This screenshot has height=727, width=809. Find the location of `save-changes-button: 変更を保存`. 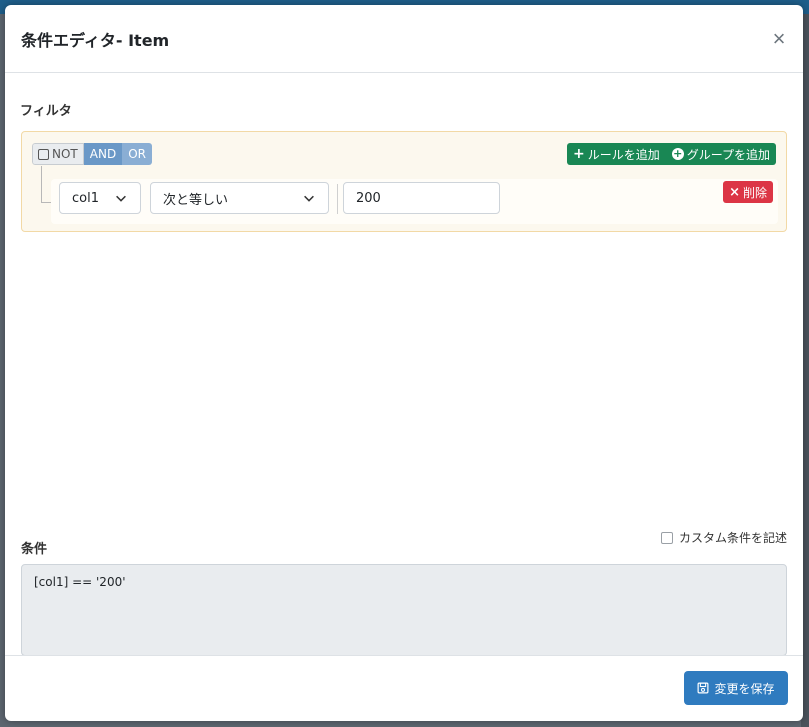

save-changes-button: 変更を保存 is located at coordinates (736, 688).